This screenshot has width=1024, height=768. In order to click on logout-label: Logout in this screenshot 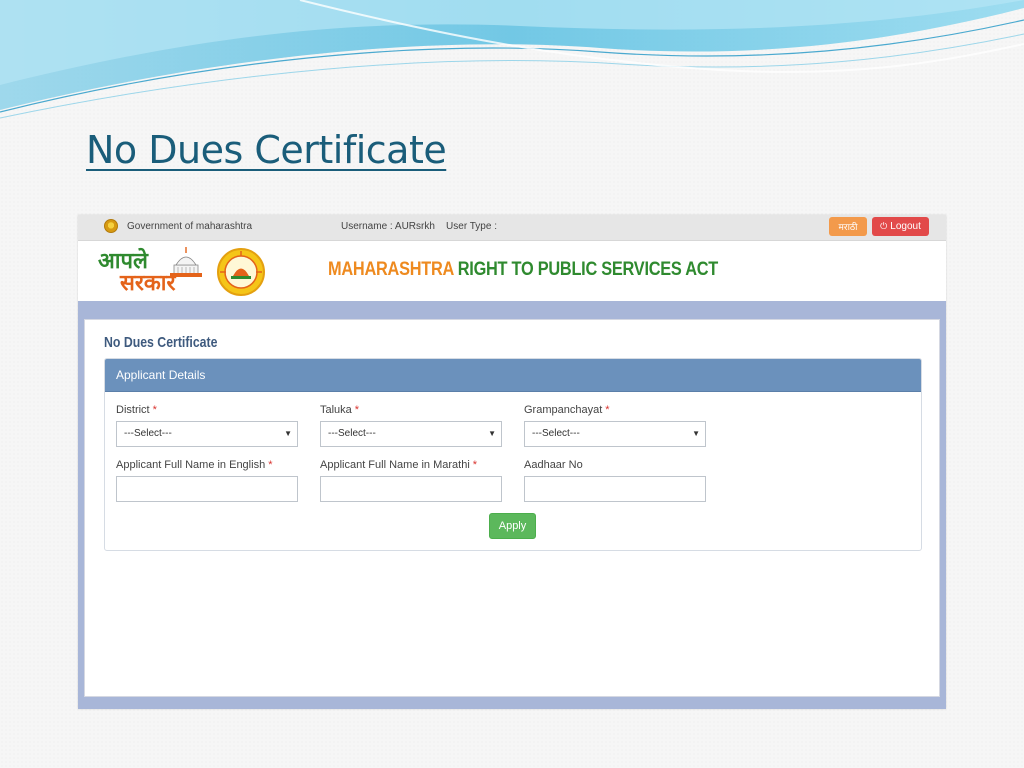, I will do `click(905, 226)`.